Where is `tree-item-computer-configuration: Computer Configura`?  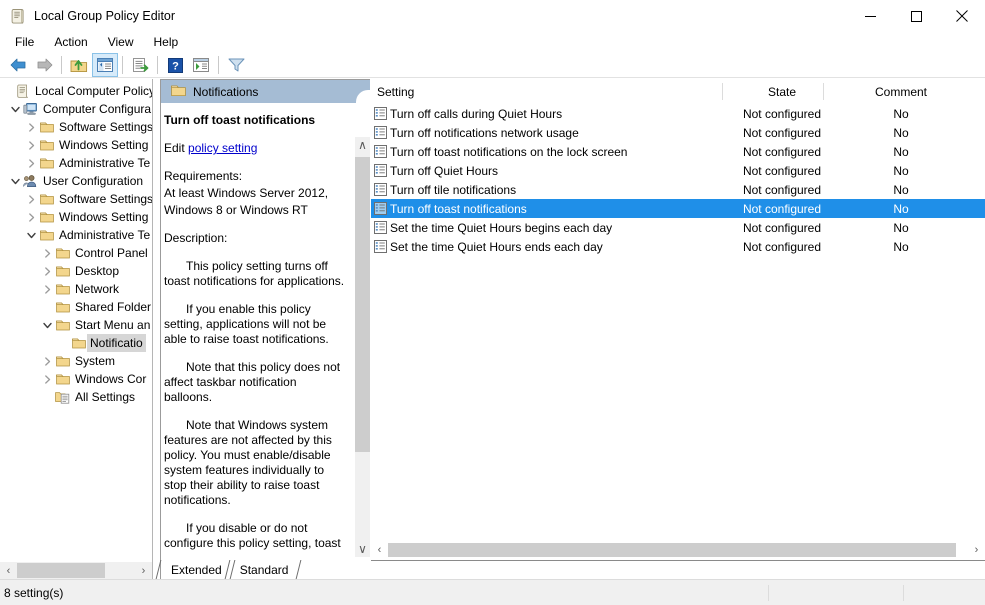 tree-item-computer-configuration: Computer Configura is located at coordinates (76, 109).